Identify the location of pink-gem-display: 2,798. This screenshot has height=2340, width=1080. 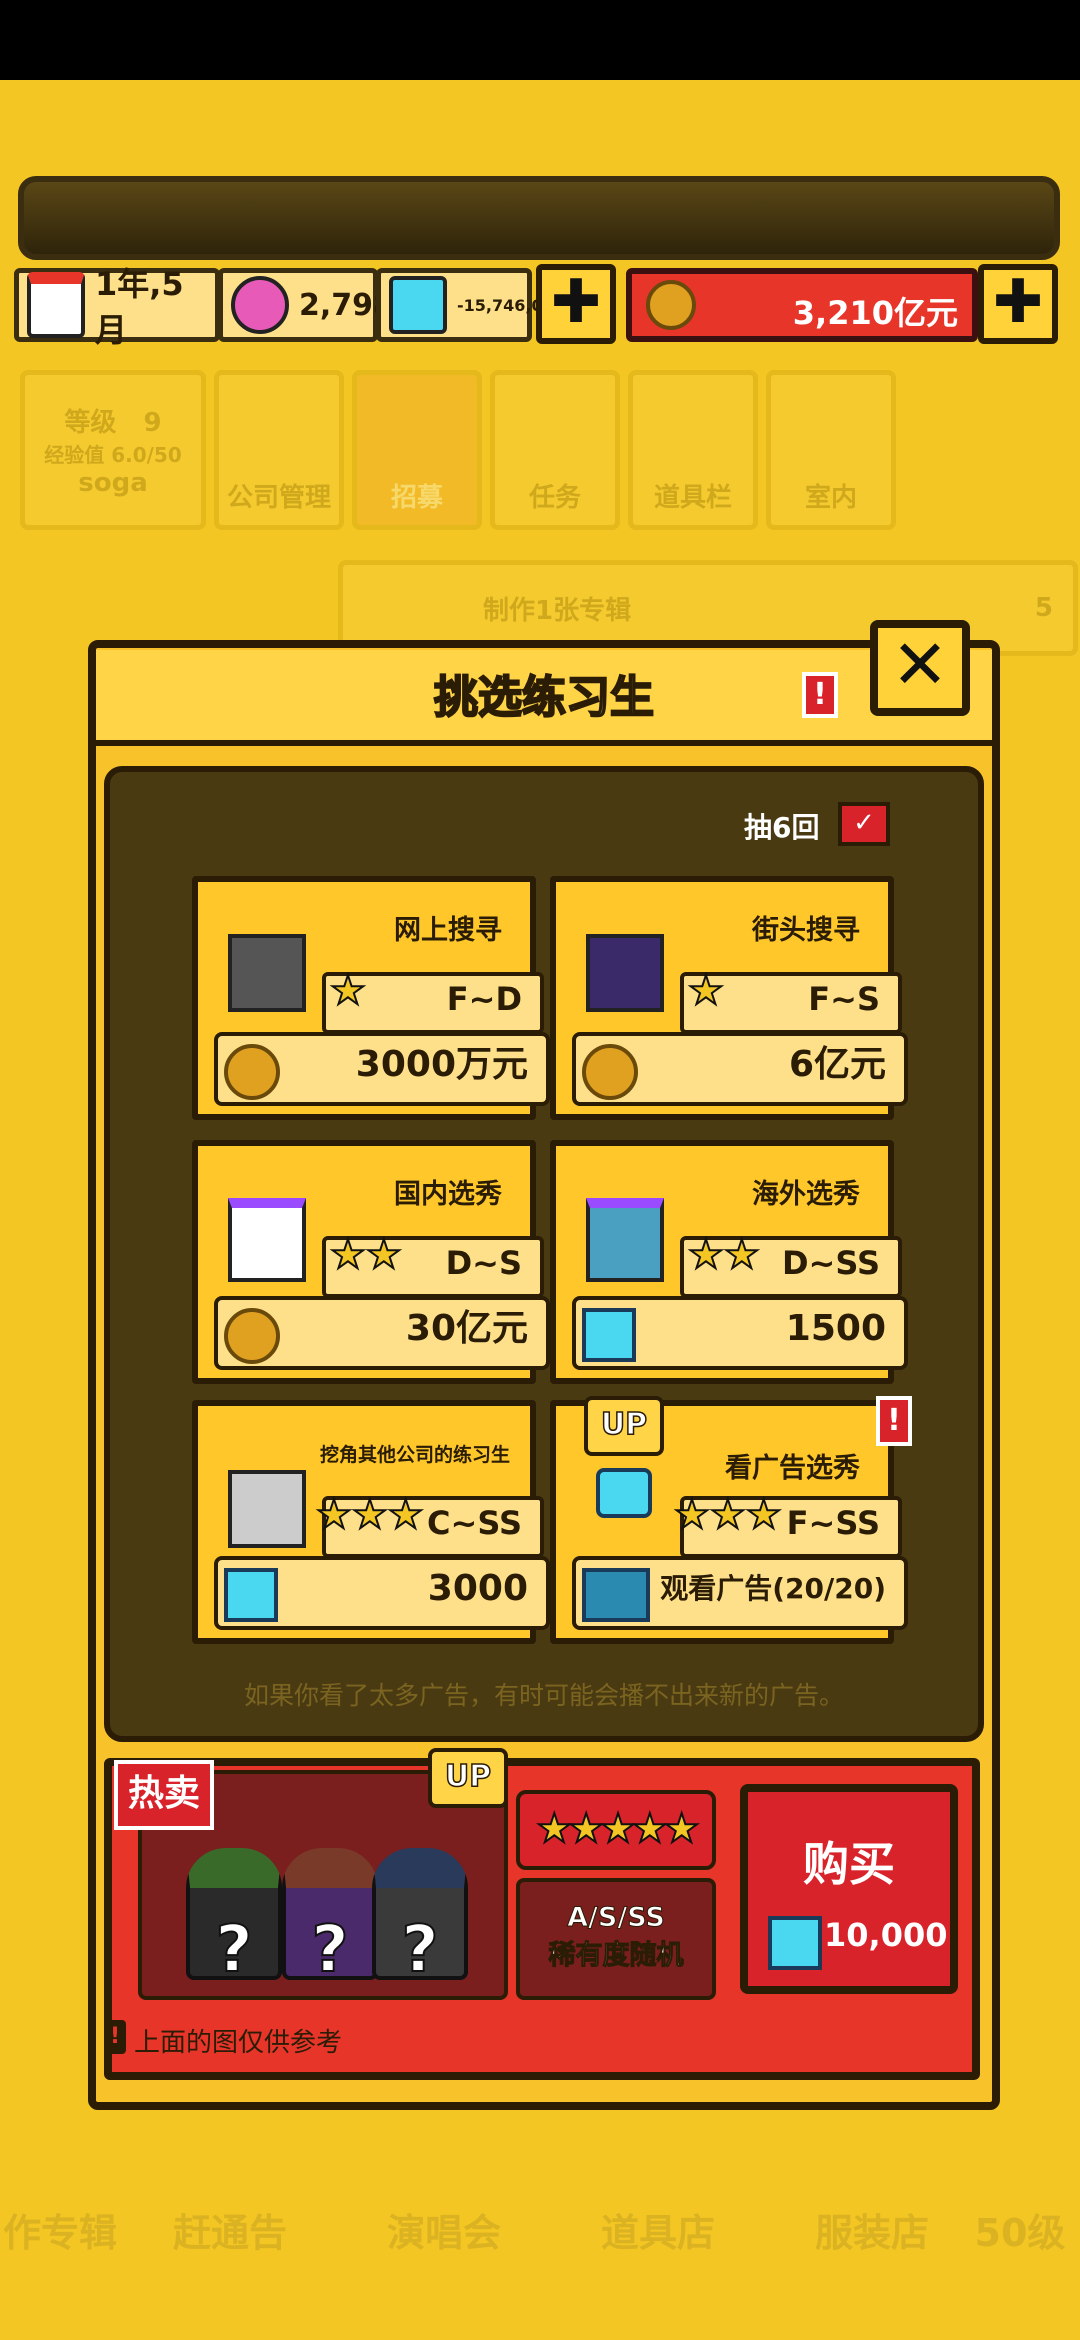
(306, 305).